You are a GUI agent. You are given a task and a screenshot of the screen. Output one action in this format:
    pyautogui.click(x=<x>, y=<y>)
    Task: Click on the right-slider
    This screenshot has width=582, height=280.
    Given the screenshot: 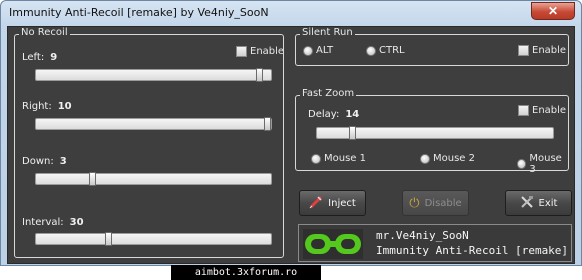 What is the action you would take?
    pyautogui.click(x=153, y=124)
    